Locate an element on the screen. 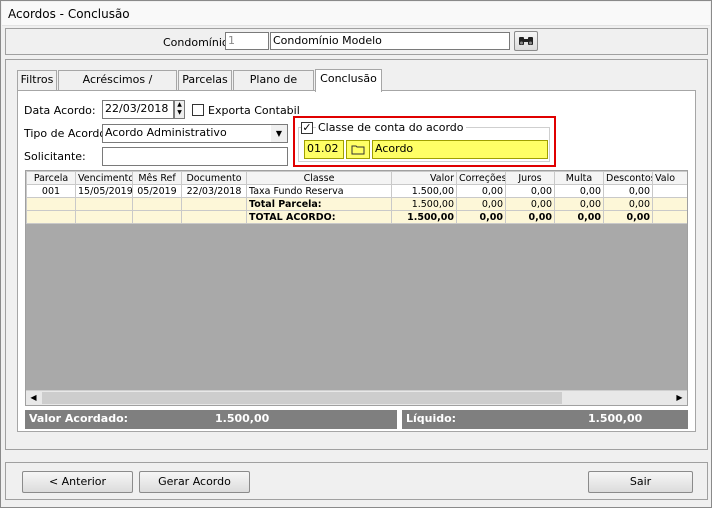 The image size is (712, 508). col-header: Mês Ref is located at coordinates (157, 178).